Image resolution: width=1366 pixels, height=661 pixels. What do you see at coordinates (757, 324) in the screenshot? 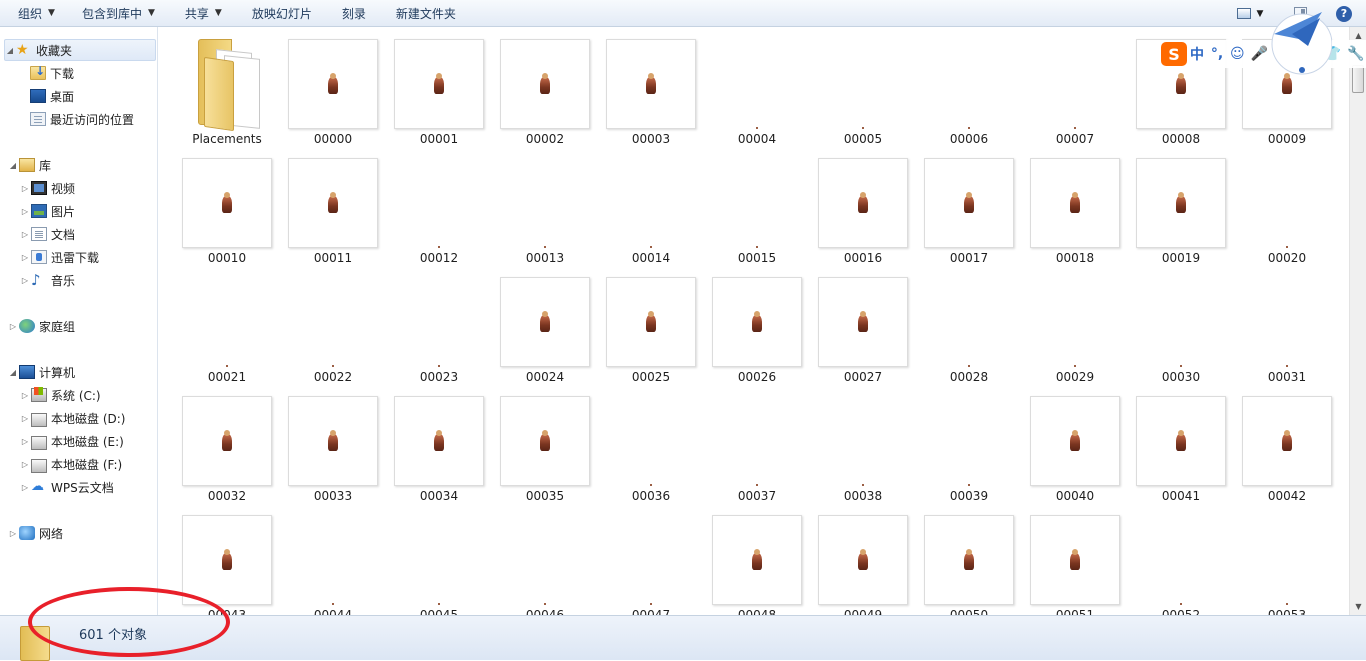
I see `file-item: 00026` at bounding box center [757, 324].